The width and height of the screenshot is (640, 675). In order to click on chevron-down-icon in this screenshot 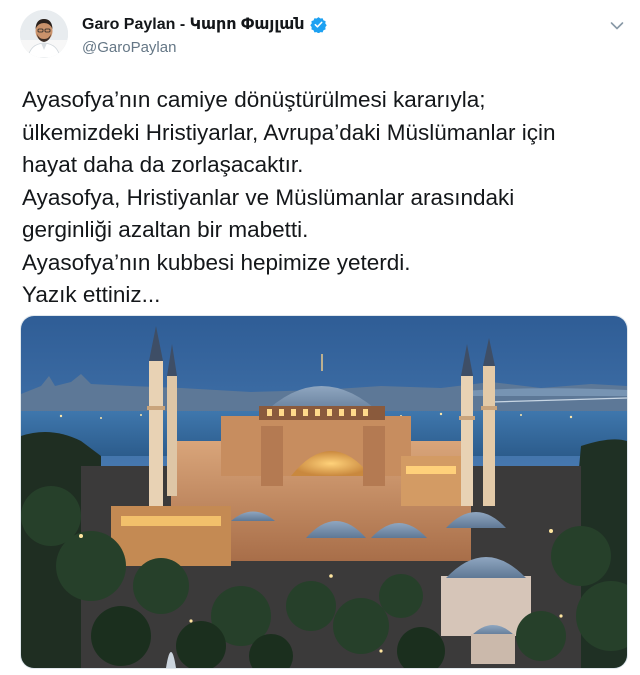, I will do `click(617, 24)`.